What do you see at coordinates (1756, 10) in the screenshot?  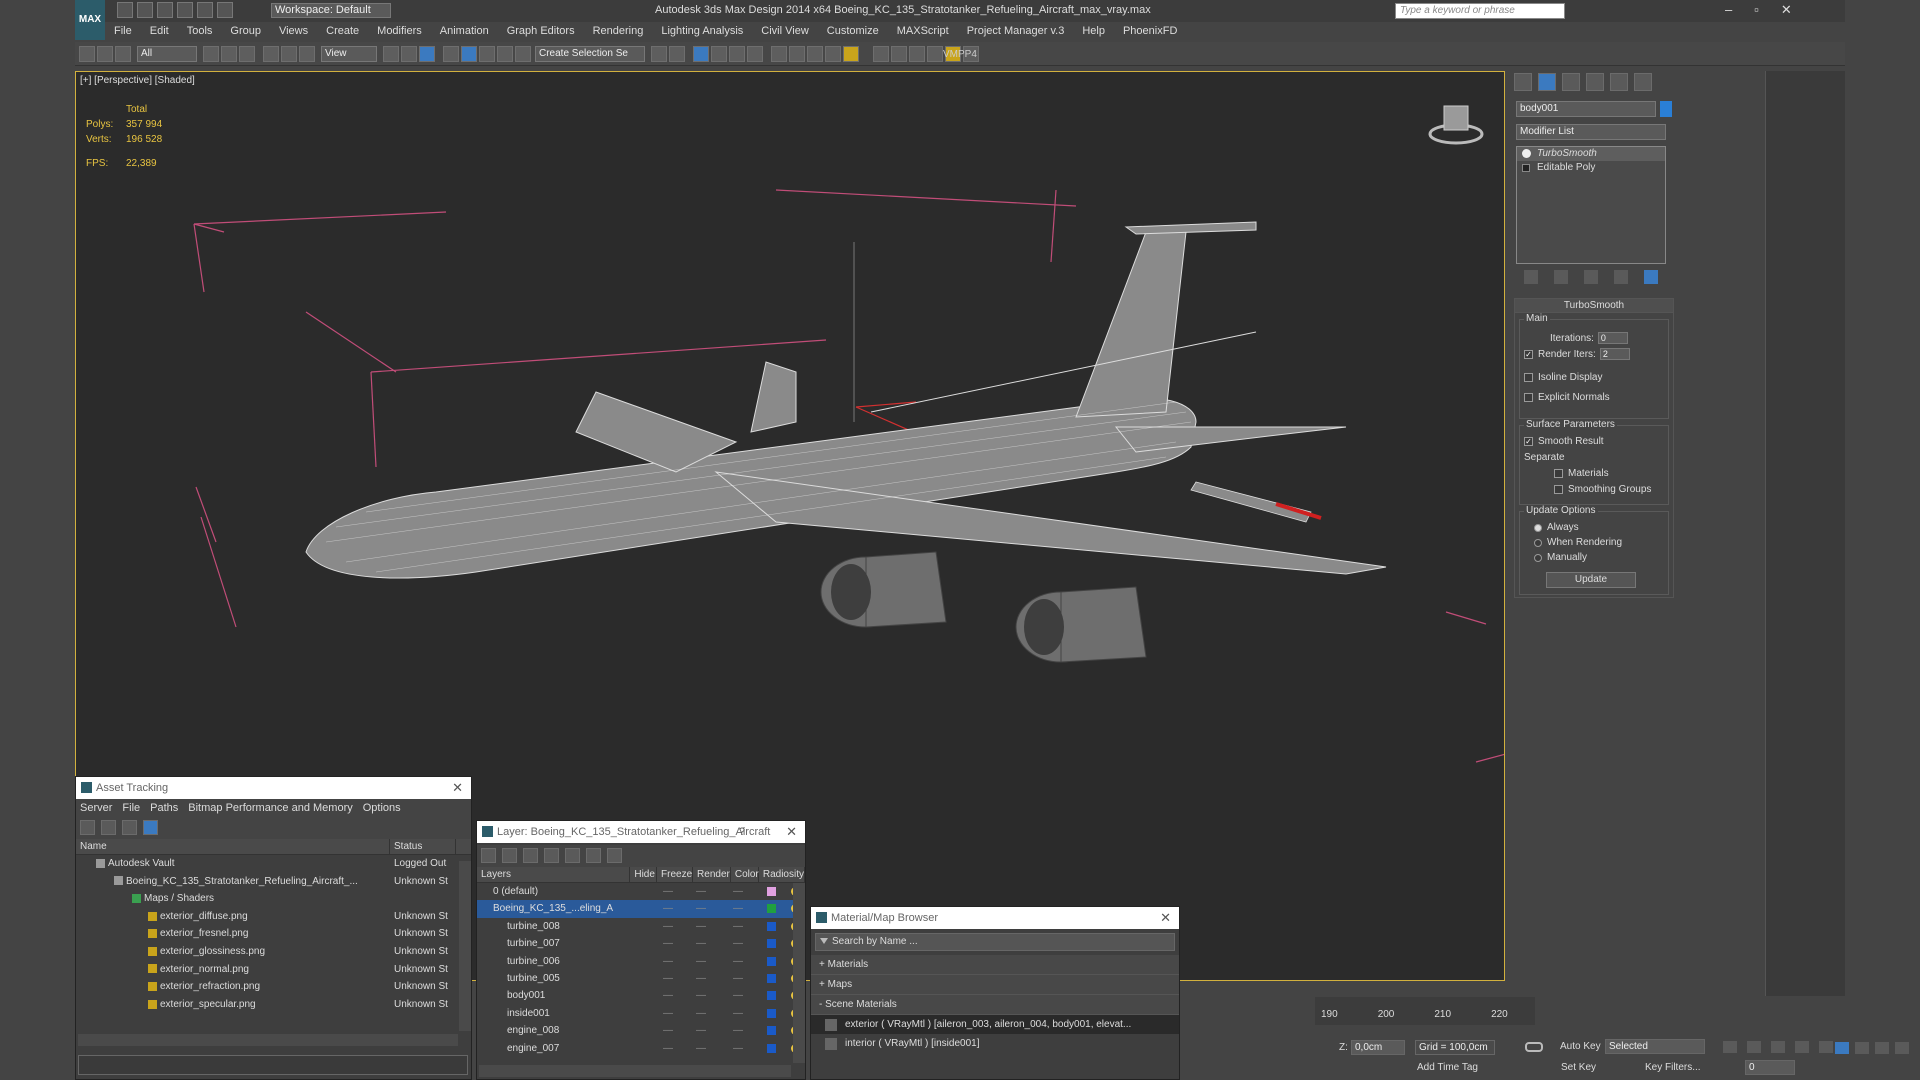 I see `maximize-icon: ▫` at bounding box center [1756, 10].